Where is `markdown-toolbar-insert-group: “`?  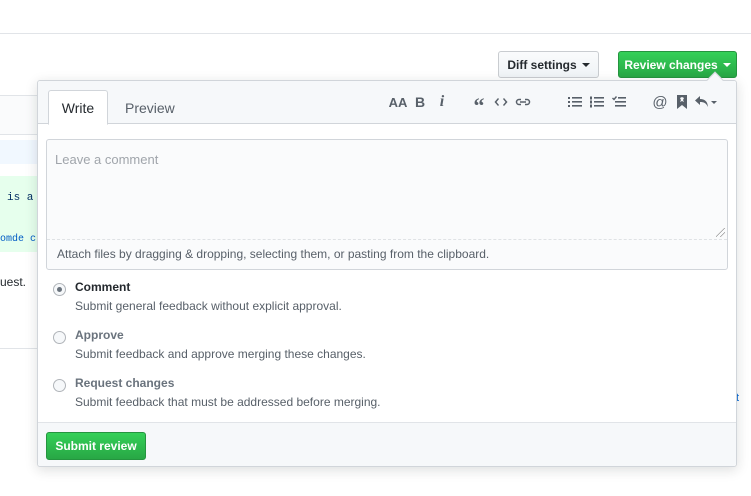
markdown-toolbar-insert-group: “ is located at coordinates (501, 104).